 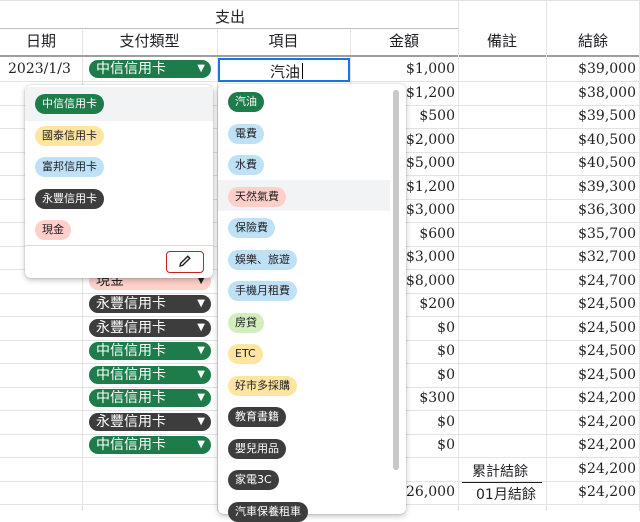 I want to click on item-option-4: 保險費, so click(x=251, y=228).